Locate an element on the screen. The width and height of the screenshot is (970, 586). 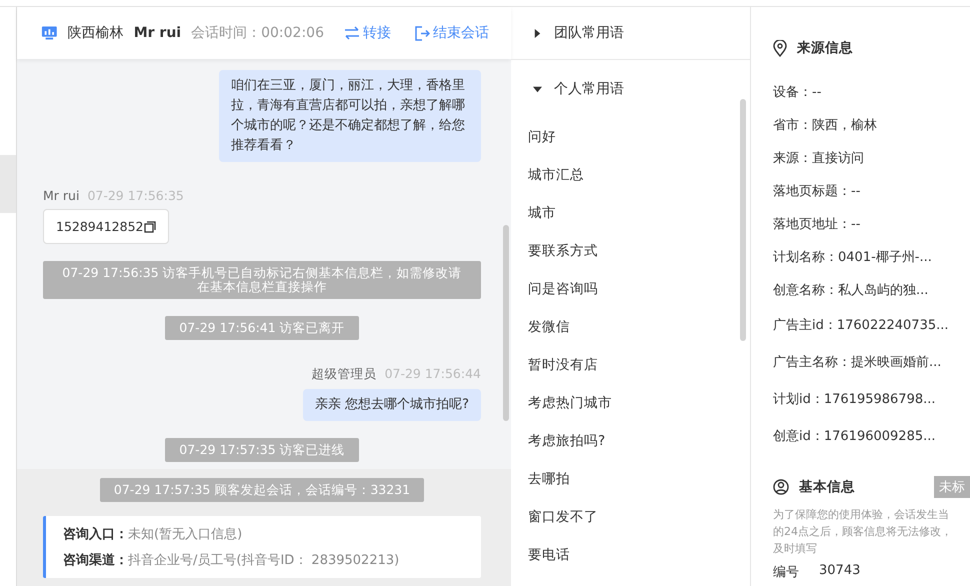
consult-info-line: 咨询入口：未知(暂无入口信息) is located at coordinates (153, 534).